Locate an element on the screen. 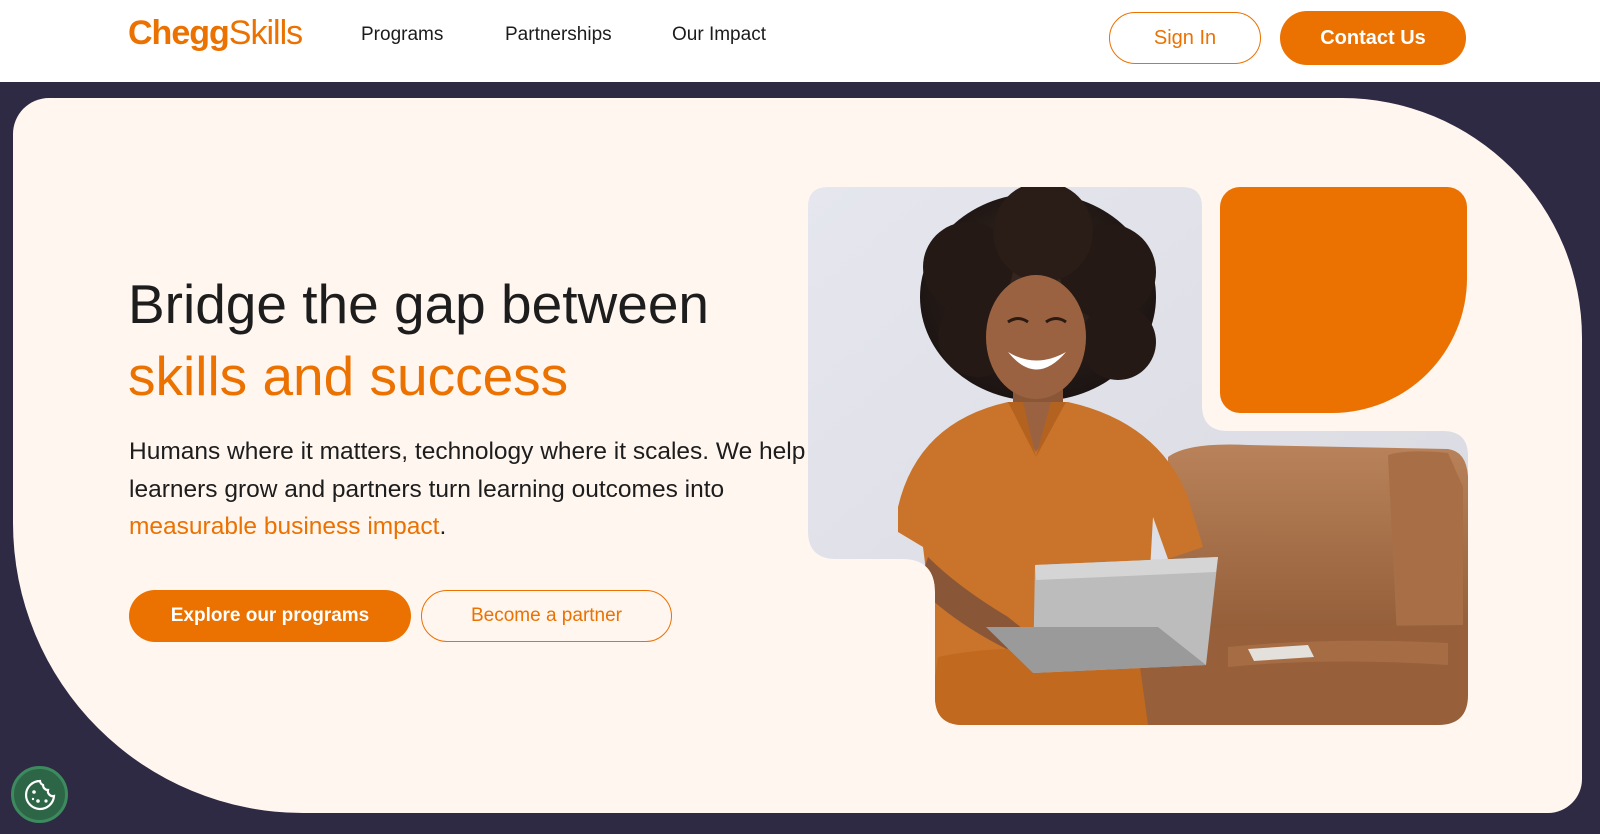 Image resolution: width=1600 pixels, height=834 pixels. logo-text-skills: Skills is located at coordinates (265, 33).